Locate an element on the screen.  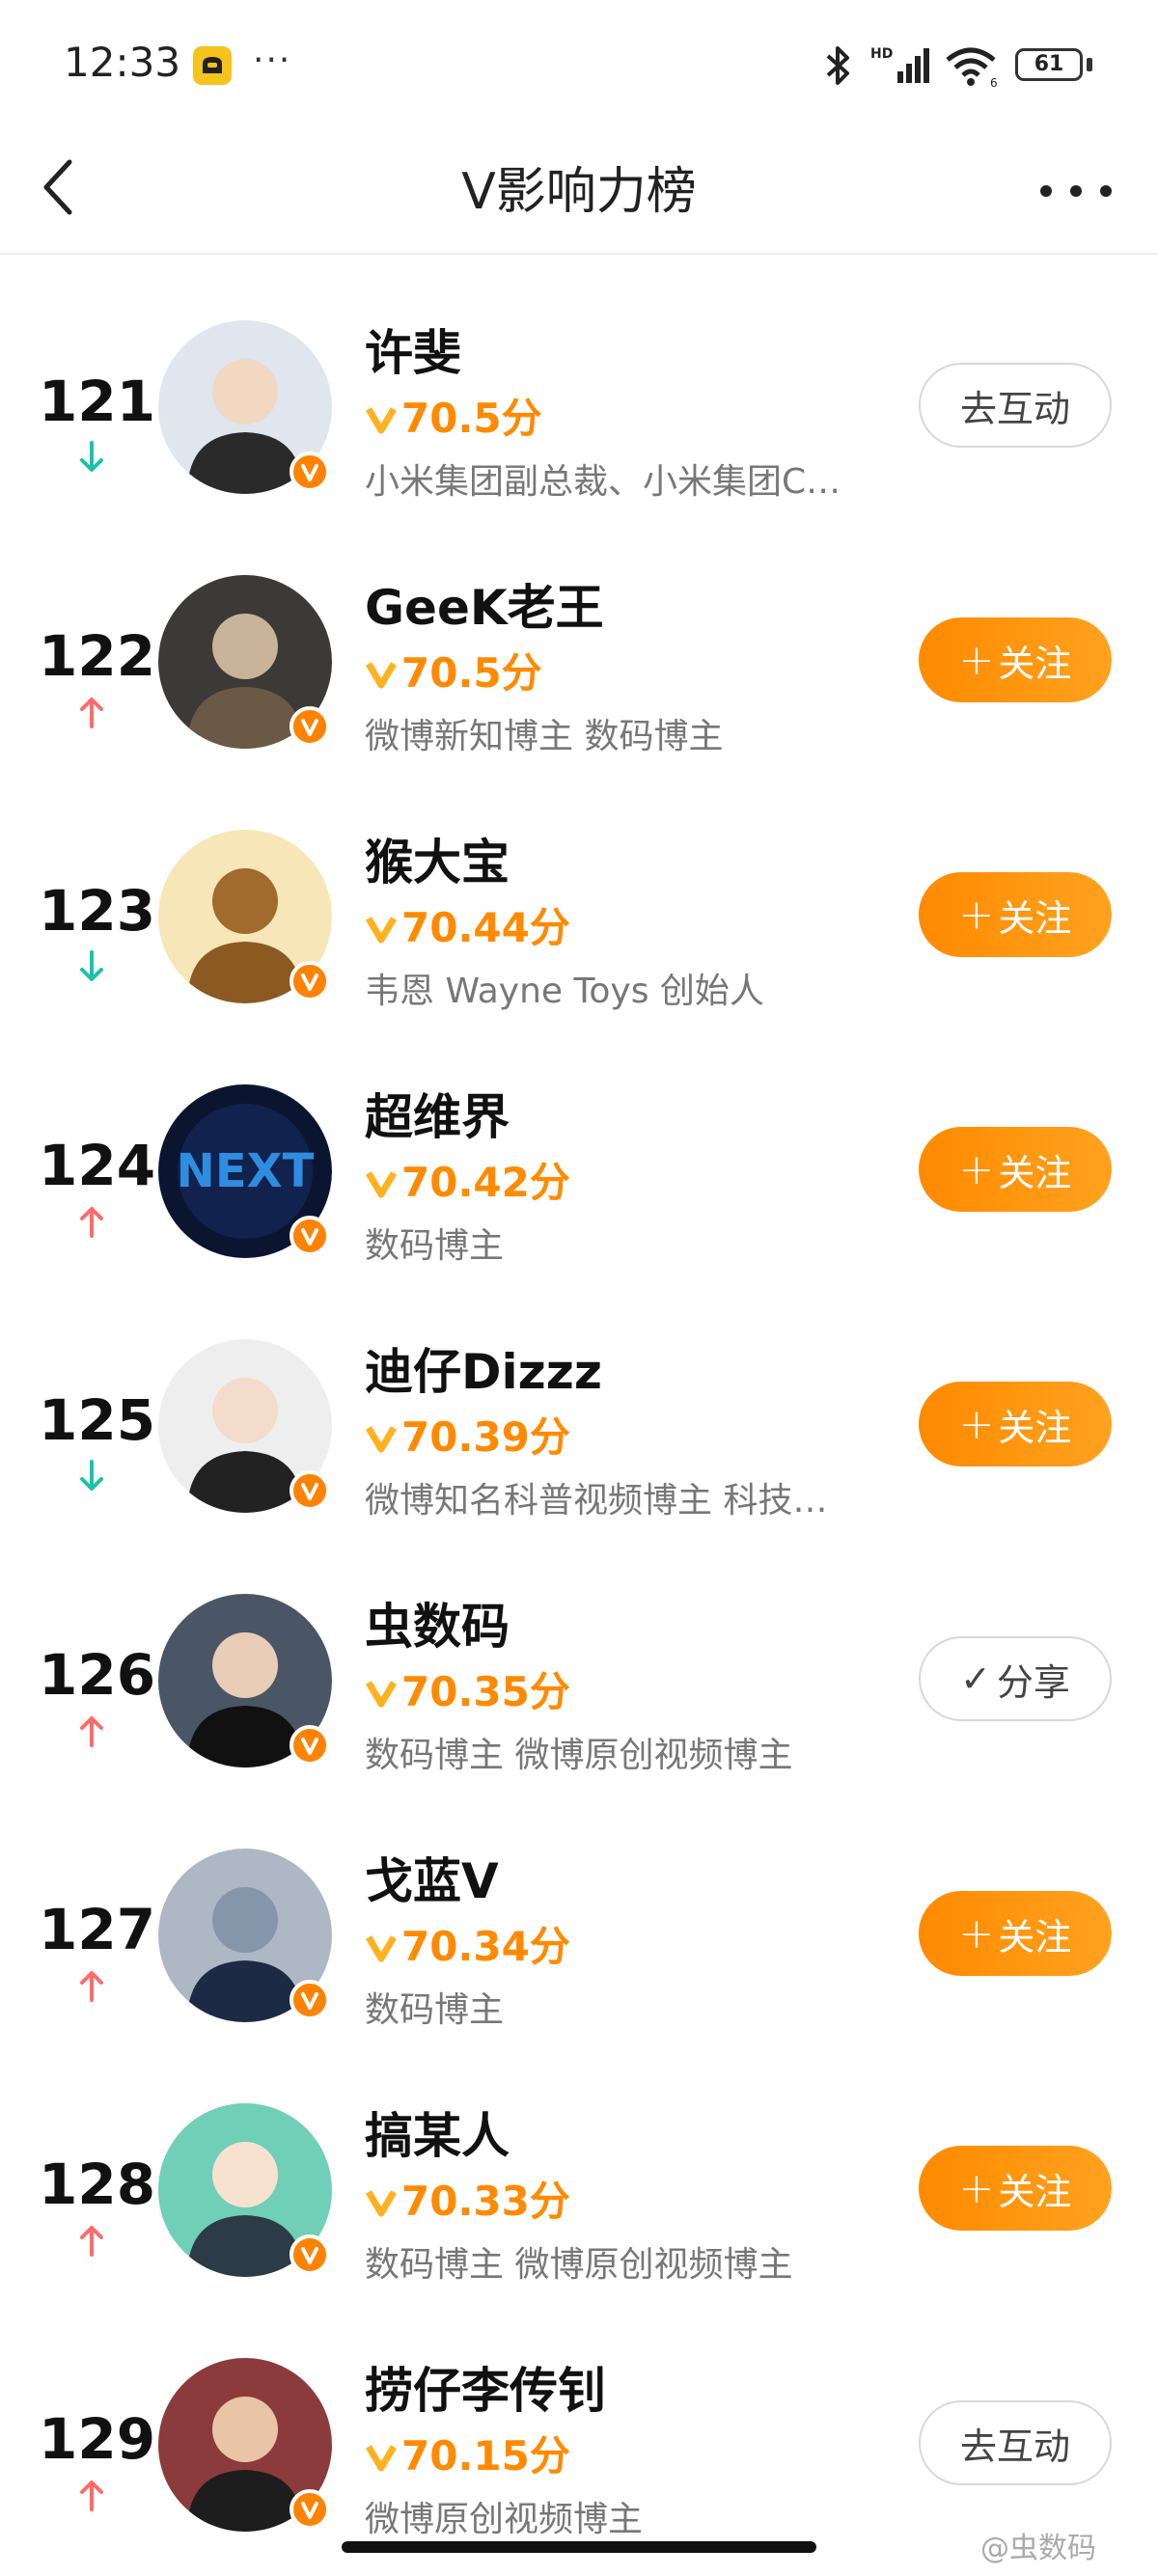
score-value: 70.34分 is located at coordinates (485, 1947).